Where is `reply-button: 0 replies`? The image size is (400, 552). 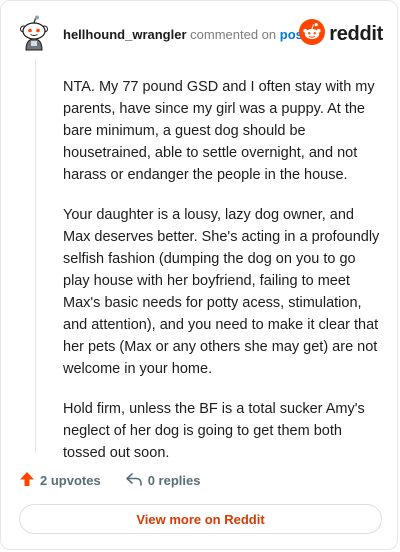 reply-button: 0 replies is located at coordinates (163, 480).